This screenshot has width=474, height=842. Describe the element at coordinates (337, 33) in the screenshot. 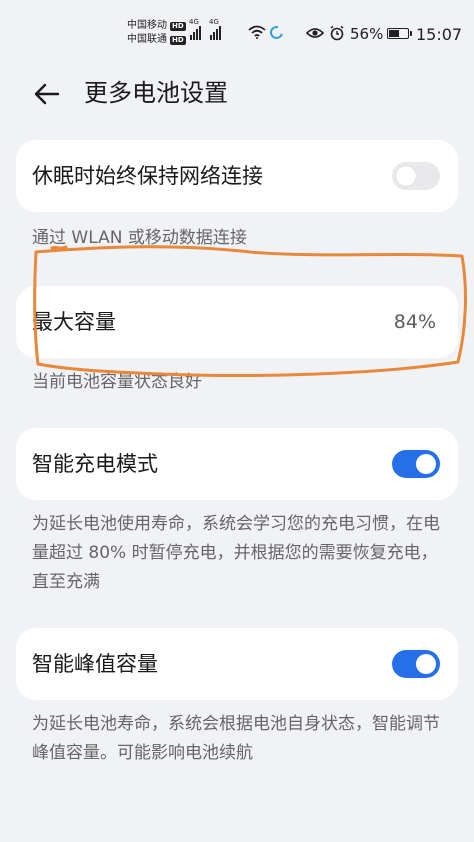

I see `alarm-icon` at that location.